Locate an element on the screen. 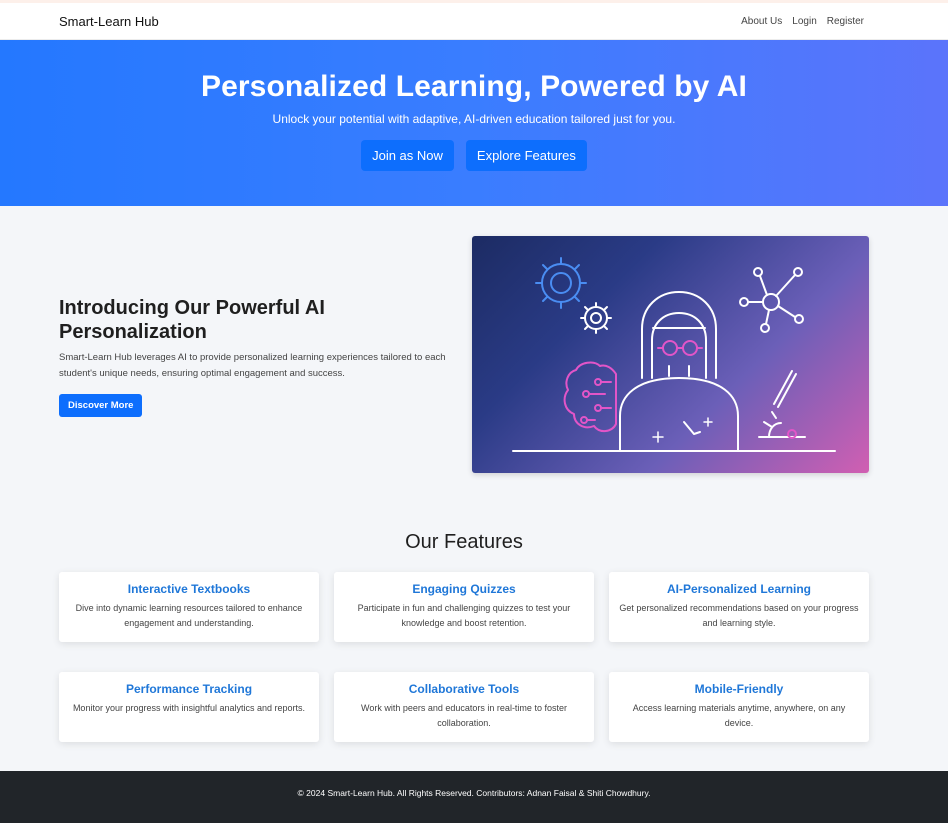 The width and height of the screenshot is (948, 823). nav-links: About Us Login Register is located at coordinates (802, 21).